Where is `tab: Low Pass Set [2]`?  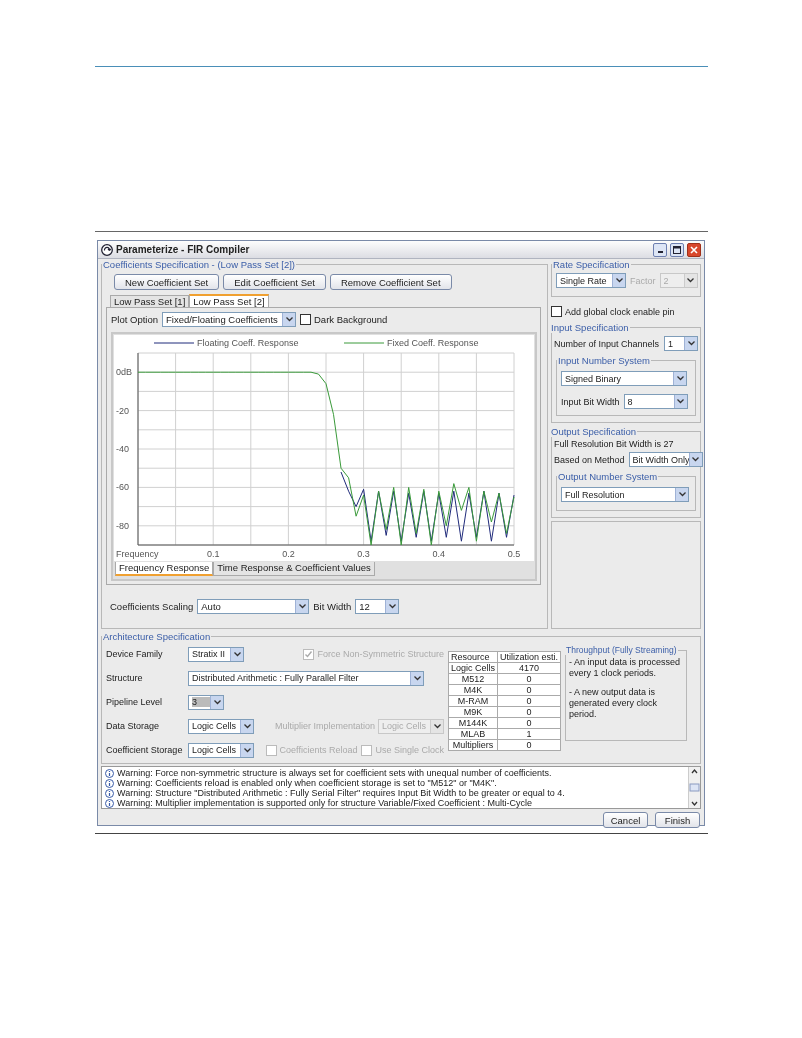
tab: Low Pass Set [2] is located at coordinates (229, 300).